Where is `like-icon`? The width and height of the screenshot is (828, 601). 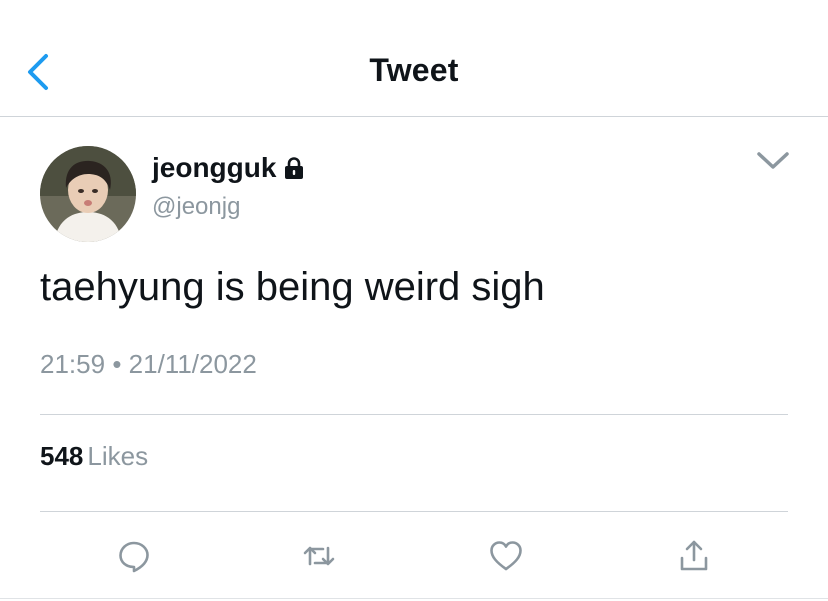 like-icon is located at coordinates (506, 556).